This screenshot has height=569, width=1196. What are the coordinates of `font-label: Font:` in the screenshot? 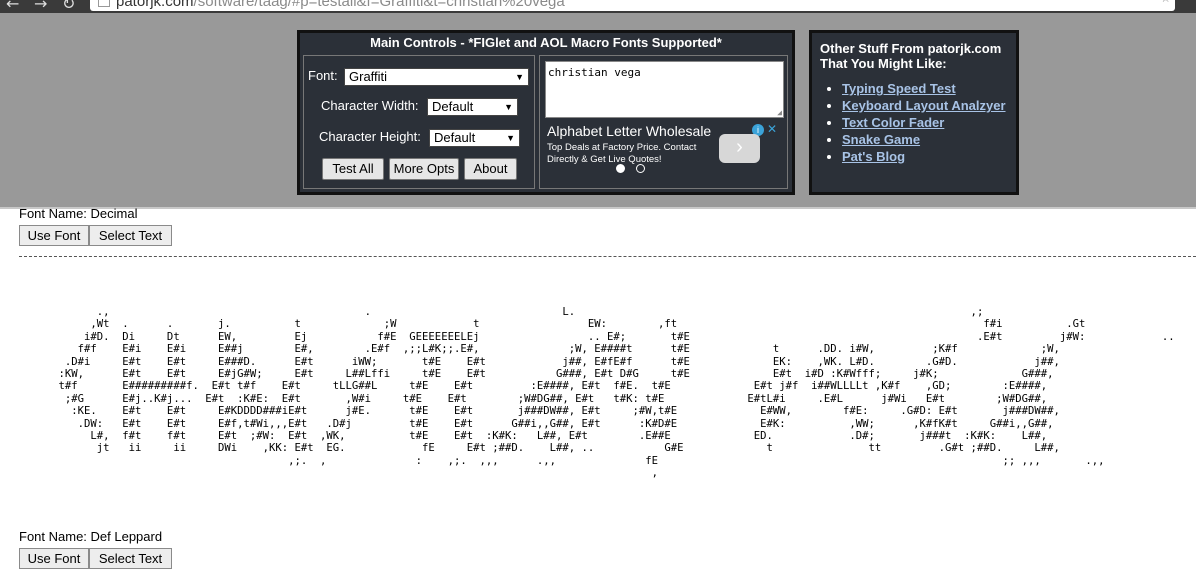 It's located at (323, 75).